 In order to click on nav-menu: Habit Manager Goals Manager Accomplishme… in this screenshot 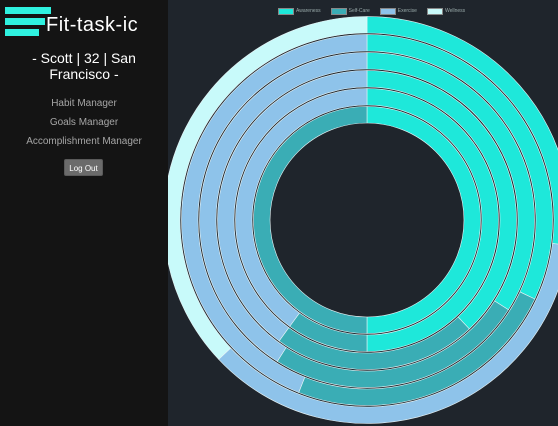, I will do `click(84, 122)`.